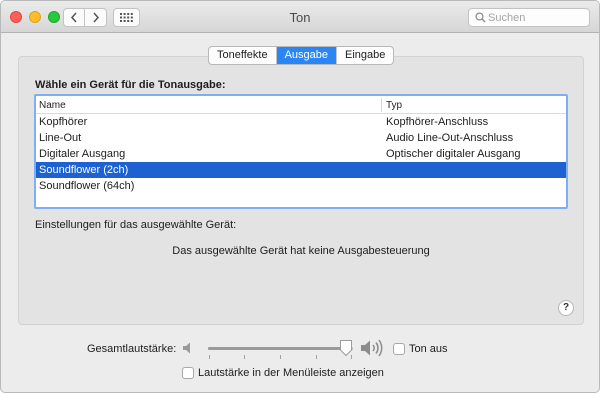 The image size is (600, 393). What do you see at coordinates (566, 308) in the screenshot?
I see `help-button: ?` at bounding box center [566, 308].